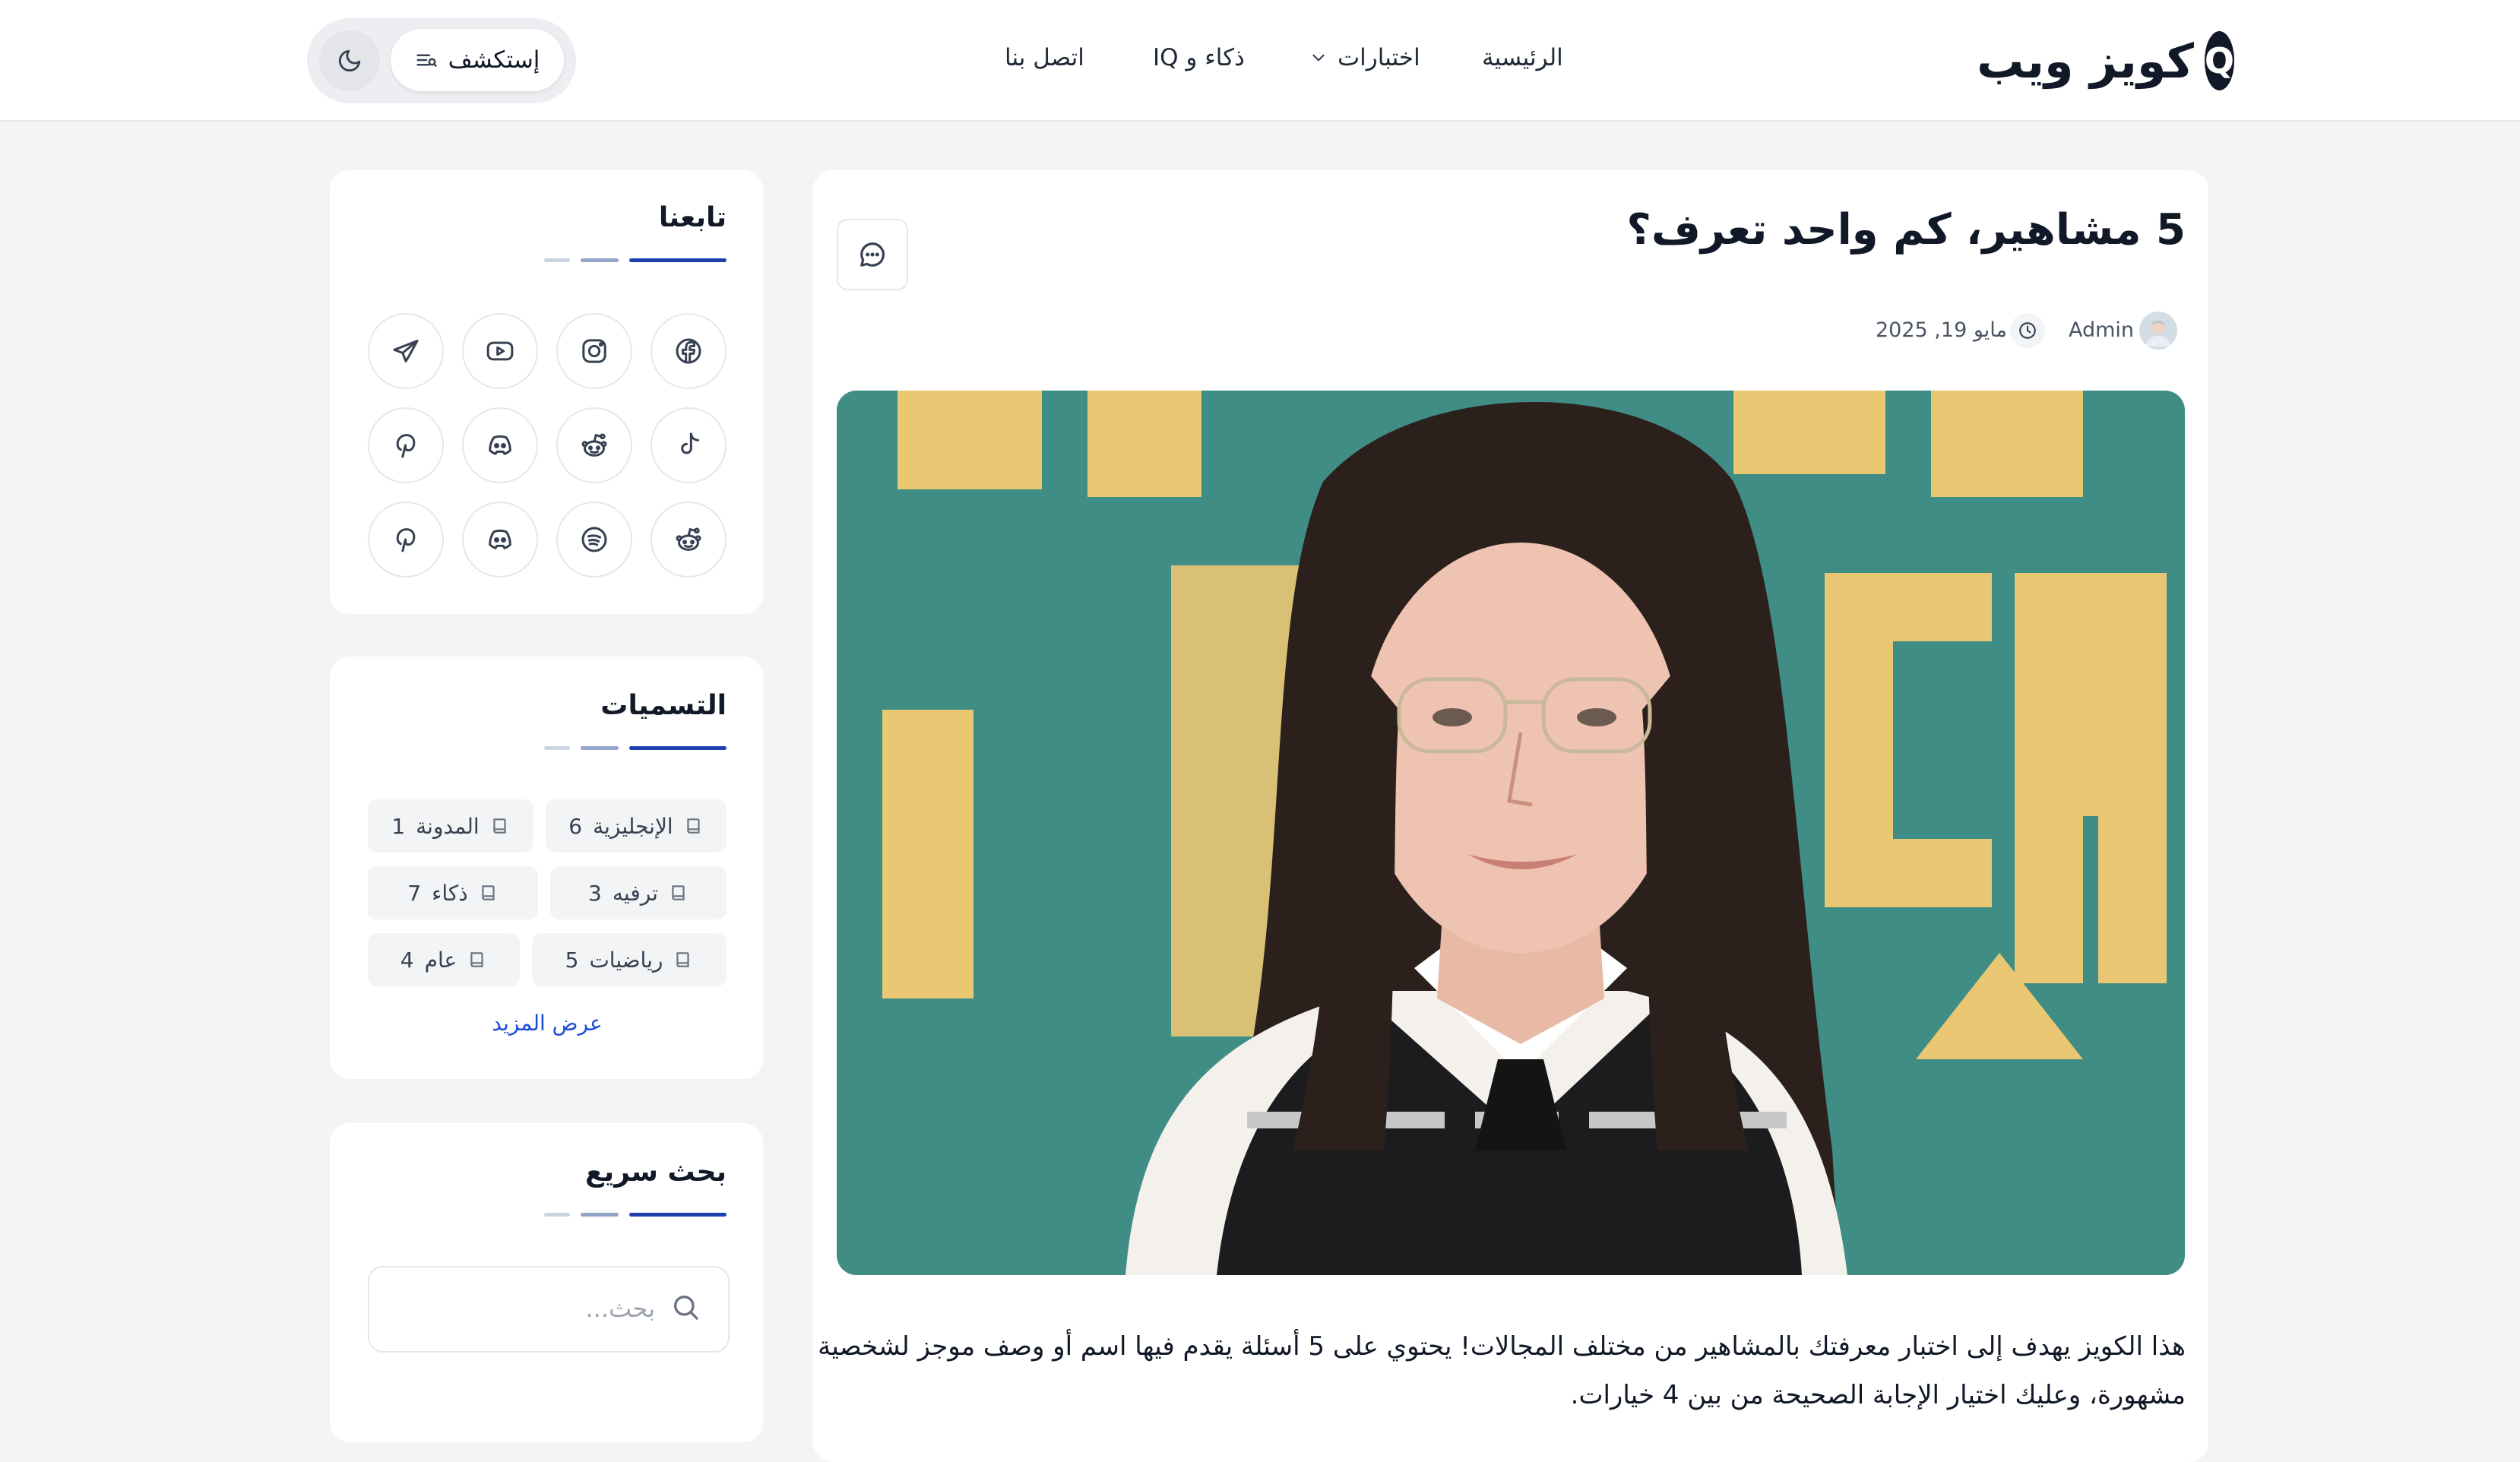 Image resolution: width=2520 pixels, height=1462 pixels. I want to click on label-name: المدونة, so click(448, 826).